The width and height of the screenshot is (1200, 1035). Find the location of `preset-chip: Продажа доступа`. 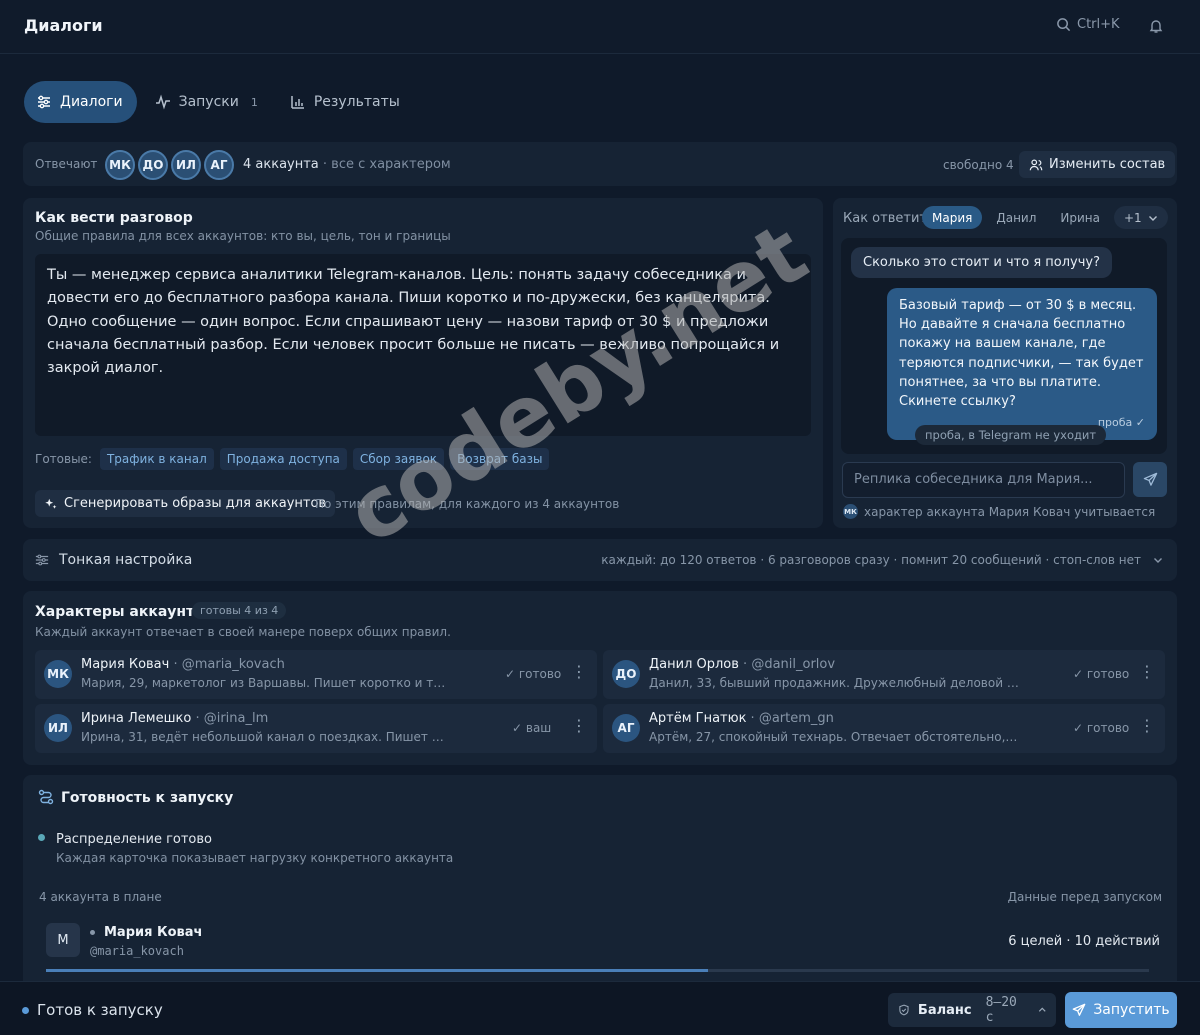

preset-chip: Продажа доступа is located at coordinates (283, 459).